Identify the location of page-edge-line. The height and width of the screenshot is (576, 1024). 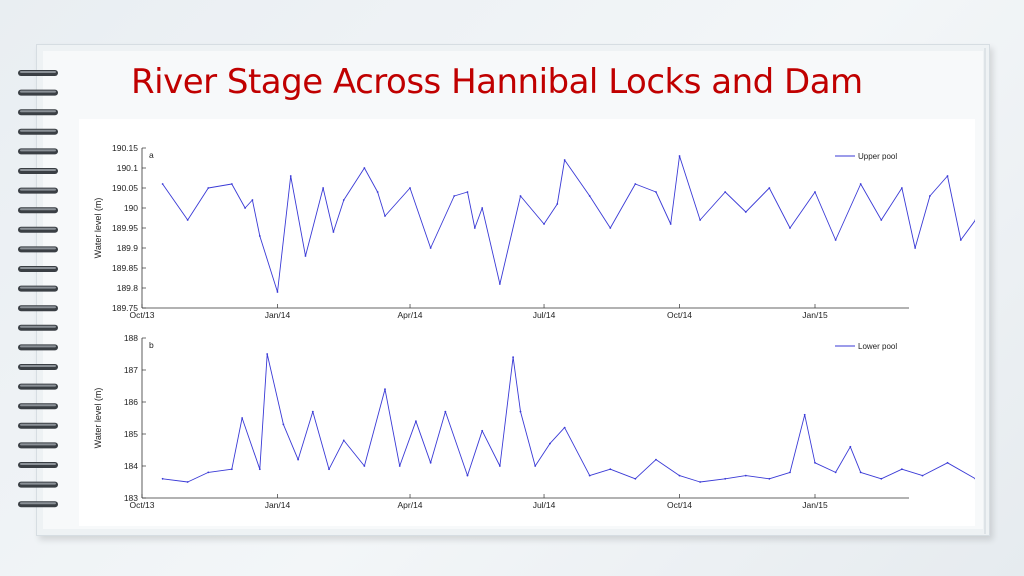
(985, 291).